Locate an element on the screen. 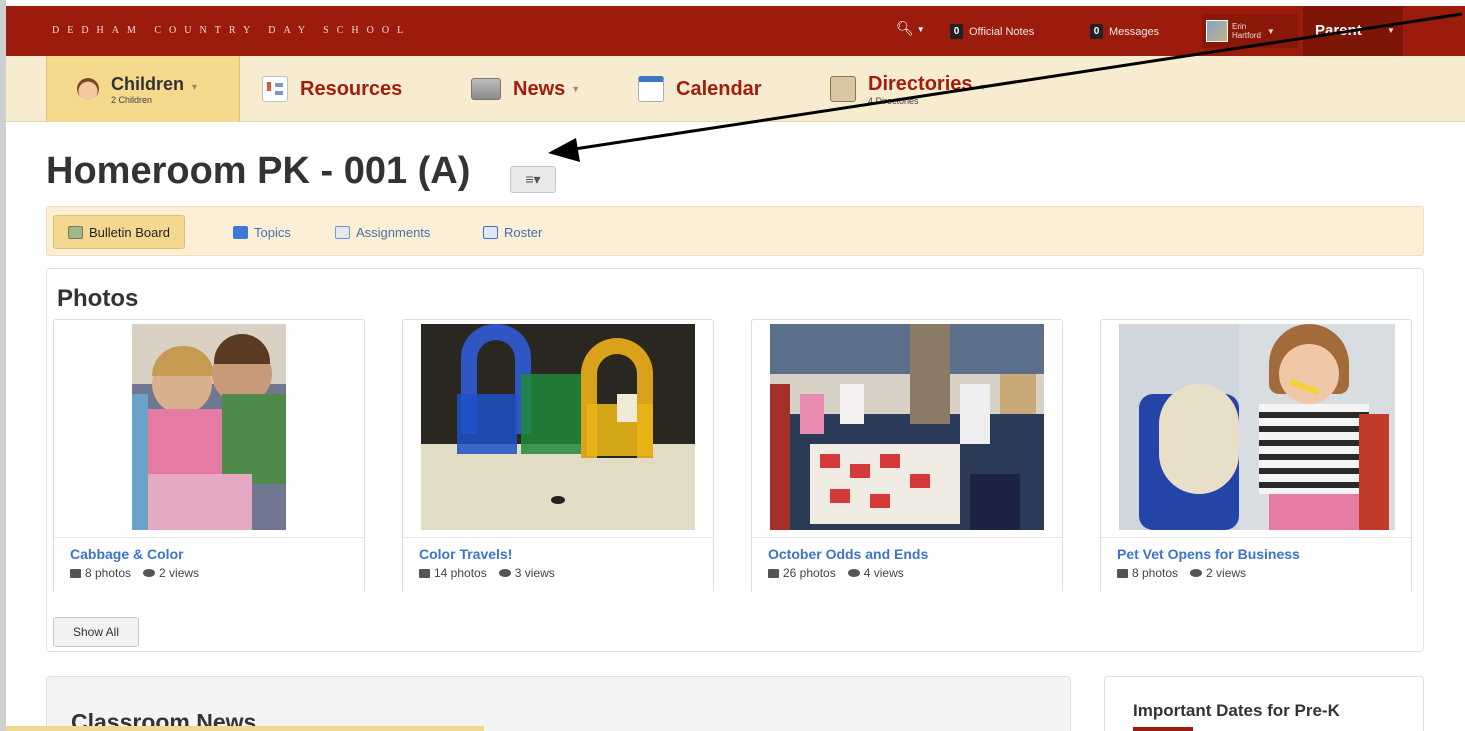  photo-album-card: Cabbage & Color 8 photos 2 views is located at coordinates (209, 456).